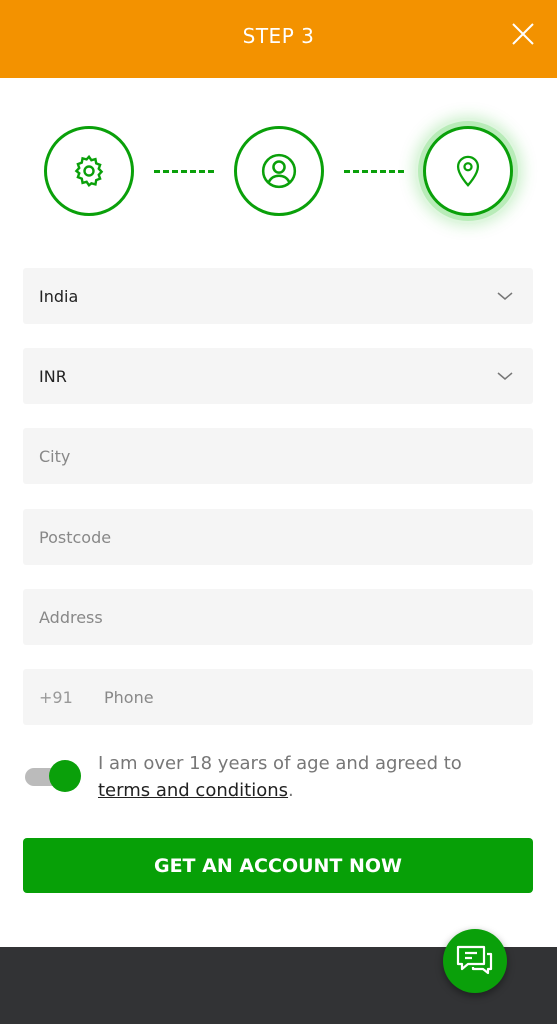  I want to click on agree-period: ., so click(291, 790).